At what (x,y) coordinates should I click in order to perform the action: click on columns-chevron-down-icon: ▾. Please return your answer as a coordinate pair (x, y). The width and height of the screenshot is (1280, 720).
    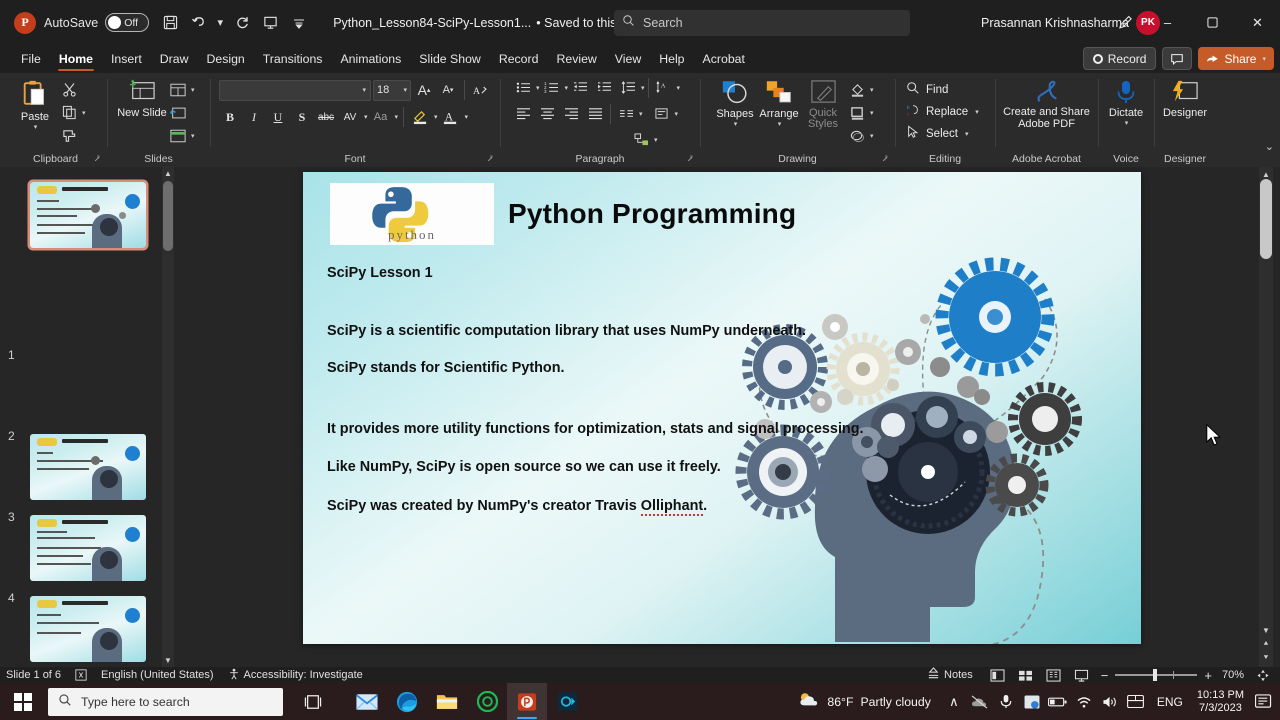
    Looking at the image, I should click on (641, 114).